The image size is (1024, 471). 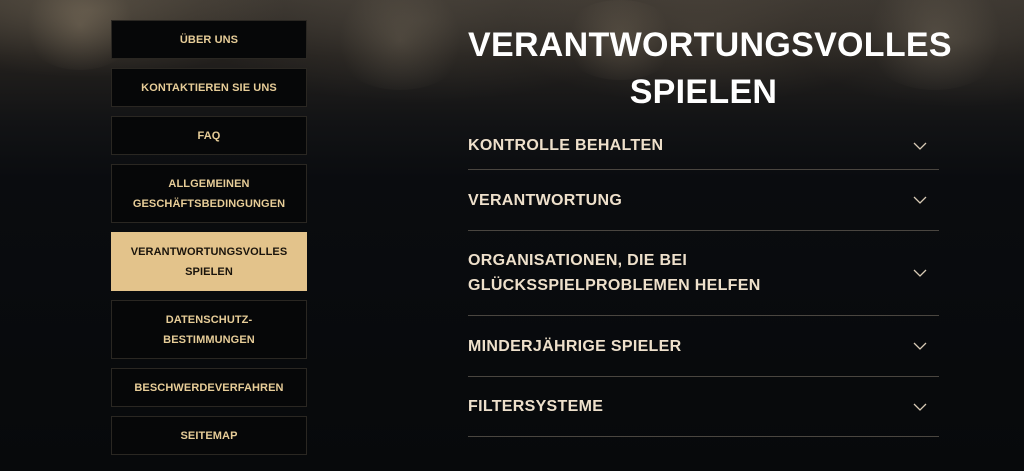 I want to click on sidebar-item-kontakt: KONTAKTIEREN SIE UNS, so click(x=209, y=87).